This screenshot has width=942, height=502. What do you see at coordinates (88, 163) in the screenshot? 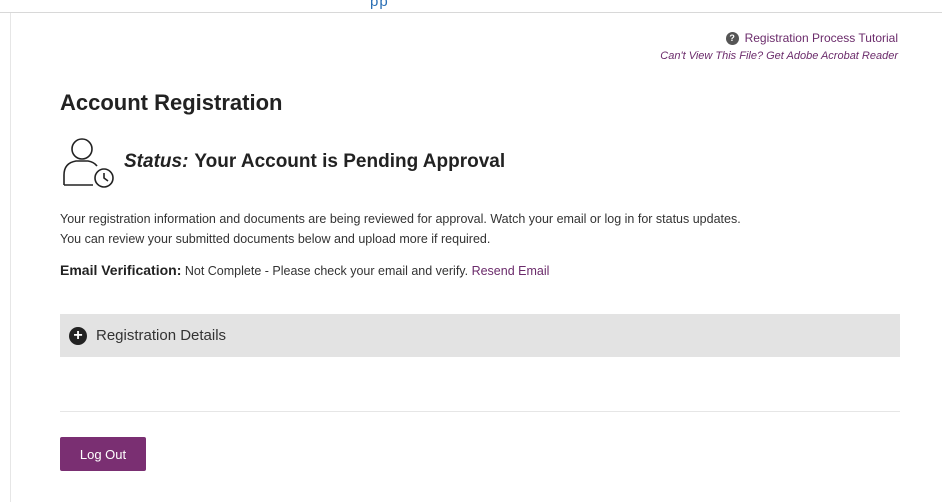
I see `user-clock-icon` at bounding box center [88, 163].